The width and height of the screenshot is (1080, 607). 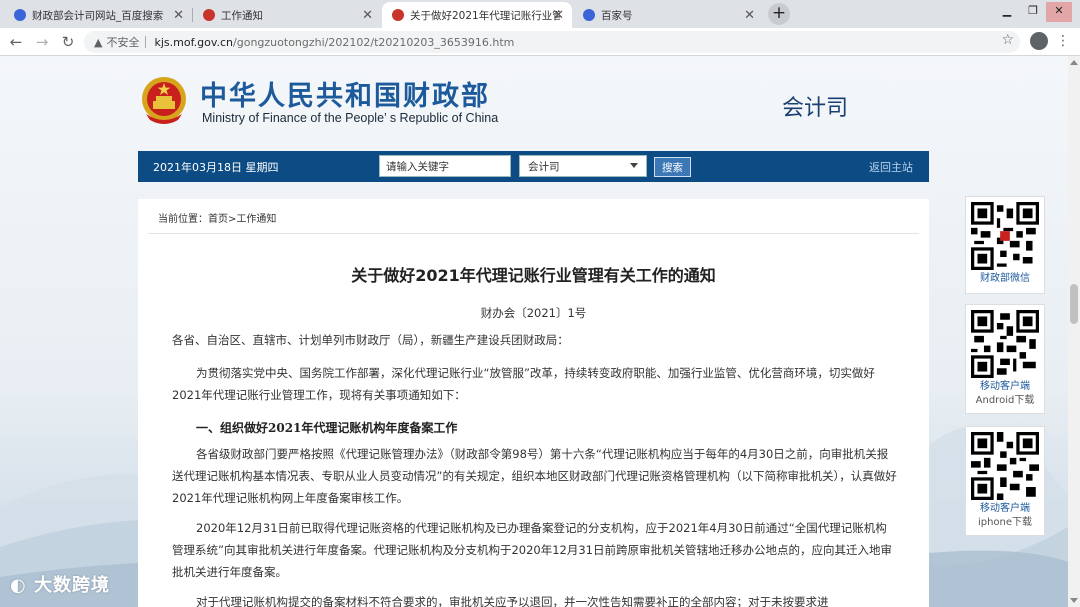 What do you see at coordinates (345, 93) in the screenshot?
I see `site-title-cn: 中华人民共和国财政部` at bounding box center [345, 93].